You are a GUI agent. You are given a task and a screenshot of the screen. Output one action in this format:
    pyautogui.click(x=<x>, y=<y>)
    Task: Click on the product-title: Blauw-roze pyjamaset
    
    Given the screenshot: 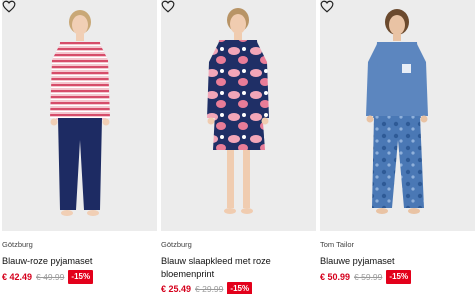 What is the action you would take?
    pyautogui.click(x=77, y=261)
    